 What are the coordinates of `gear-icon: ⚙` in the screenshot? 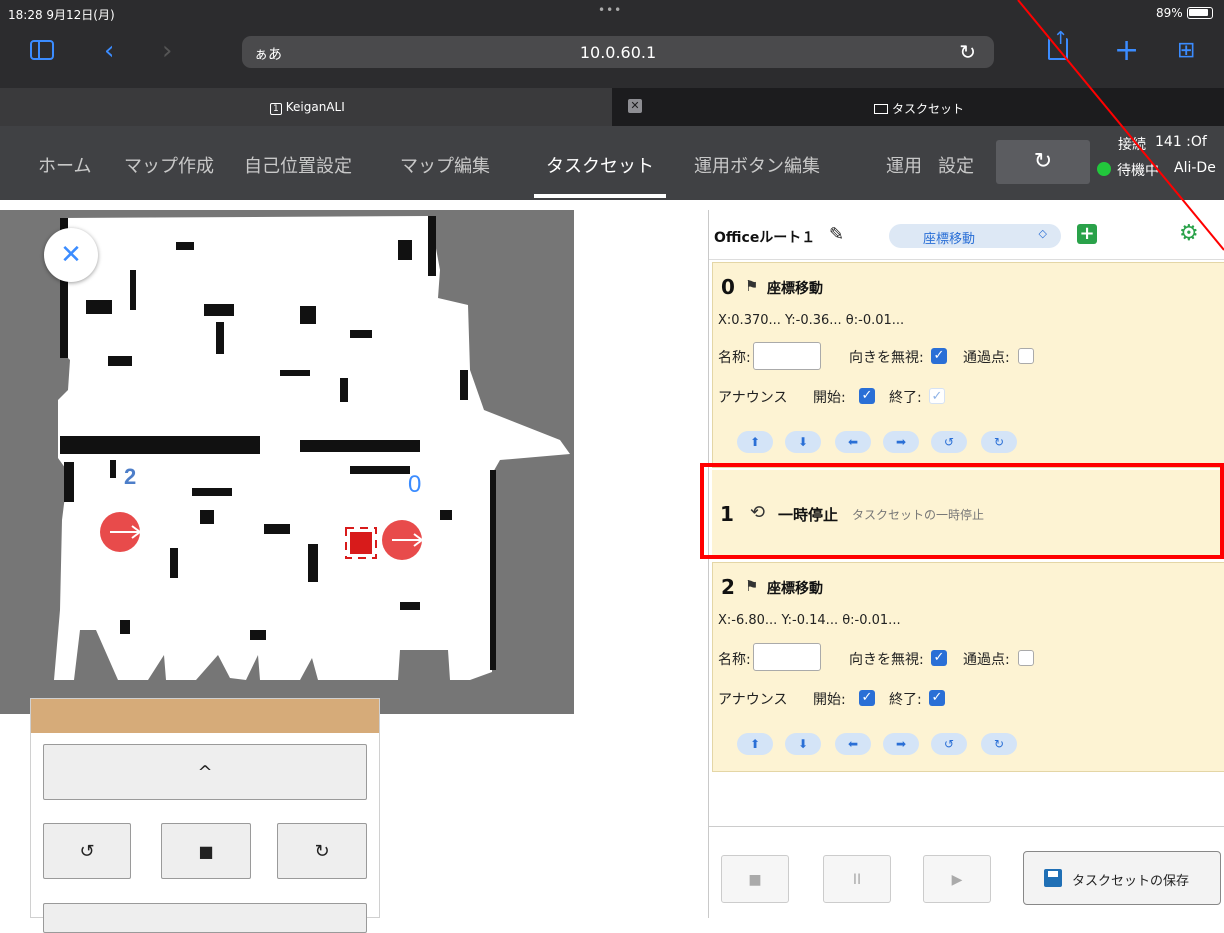 It's located at (1189, 233).